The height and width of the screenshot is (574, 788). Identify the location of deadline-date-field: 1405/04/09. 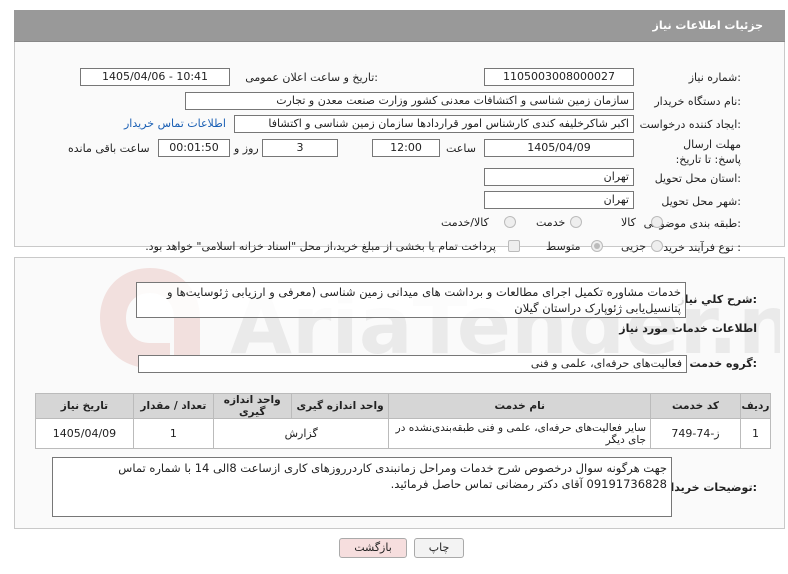
(559, 148).